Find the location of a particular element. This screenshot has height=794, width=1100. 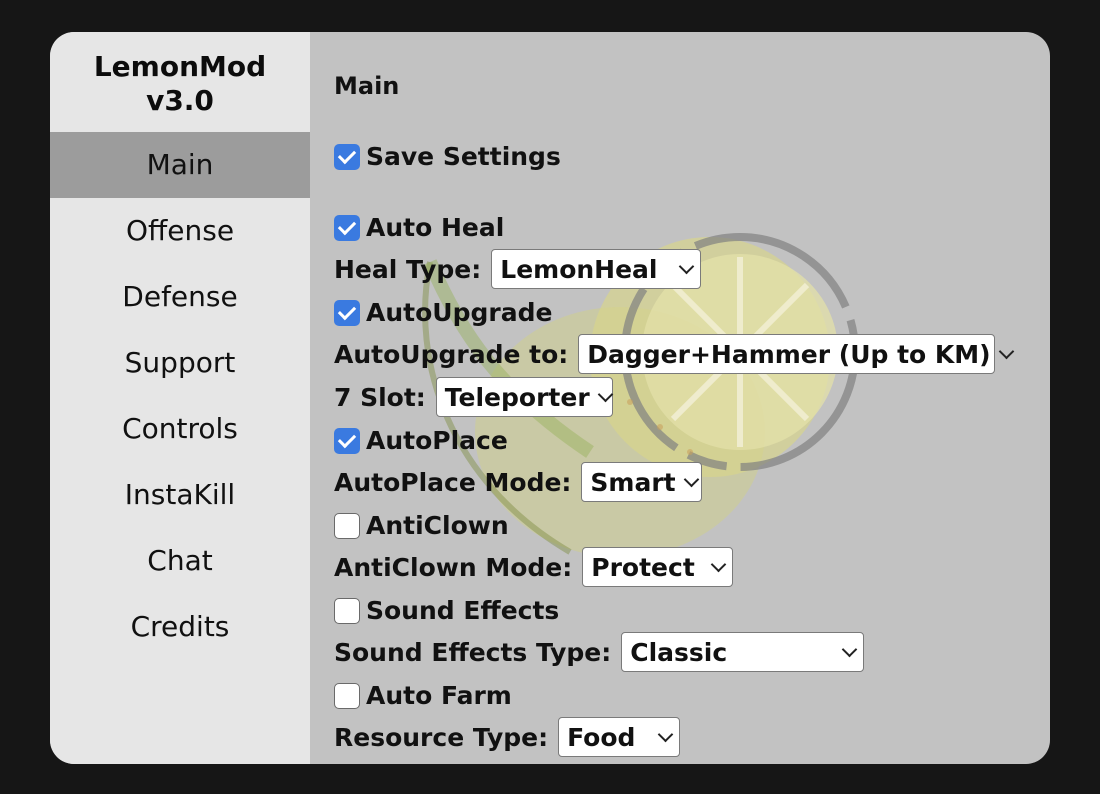

nav-item-offense: Offense is located at coordinates (180, 231).